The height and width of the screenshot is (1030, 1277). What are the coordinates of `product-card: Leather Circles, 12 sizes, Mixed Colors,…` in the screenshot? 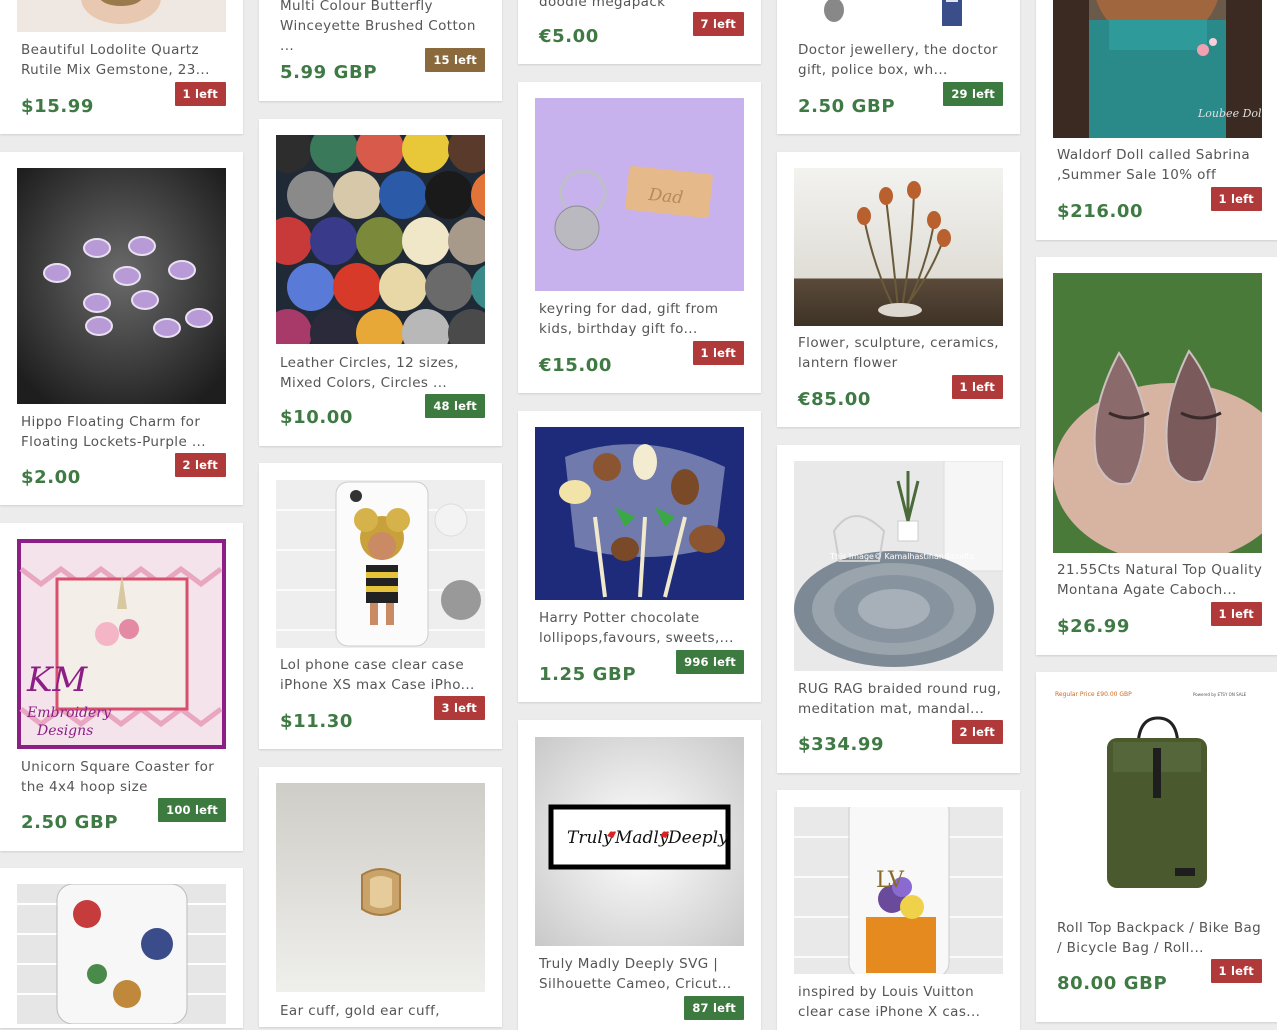 It's located at (380, 282).